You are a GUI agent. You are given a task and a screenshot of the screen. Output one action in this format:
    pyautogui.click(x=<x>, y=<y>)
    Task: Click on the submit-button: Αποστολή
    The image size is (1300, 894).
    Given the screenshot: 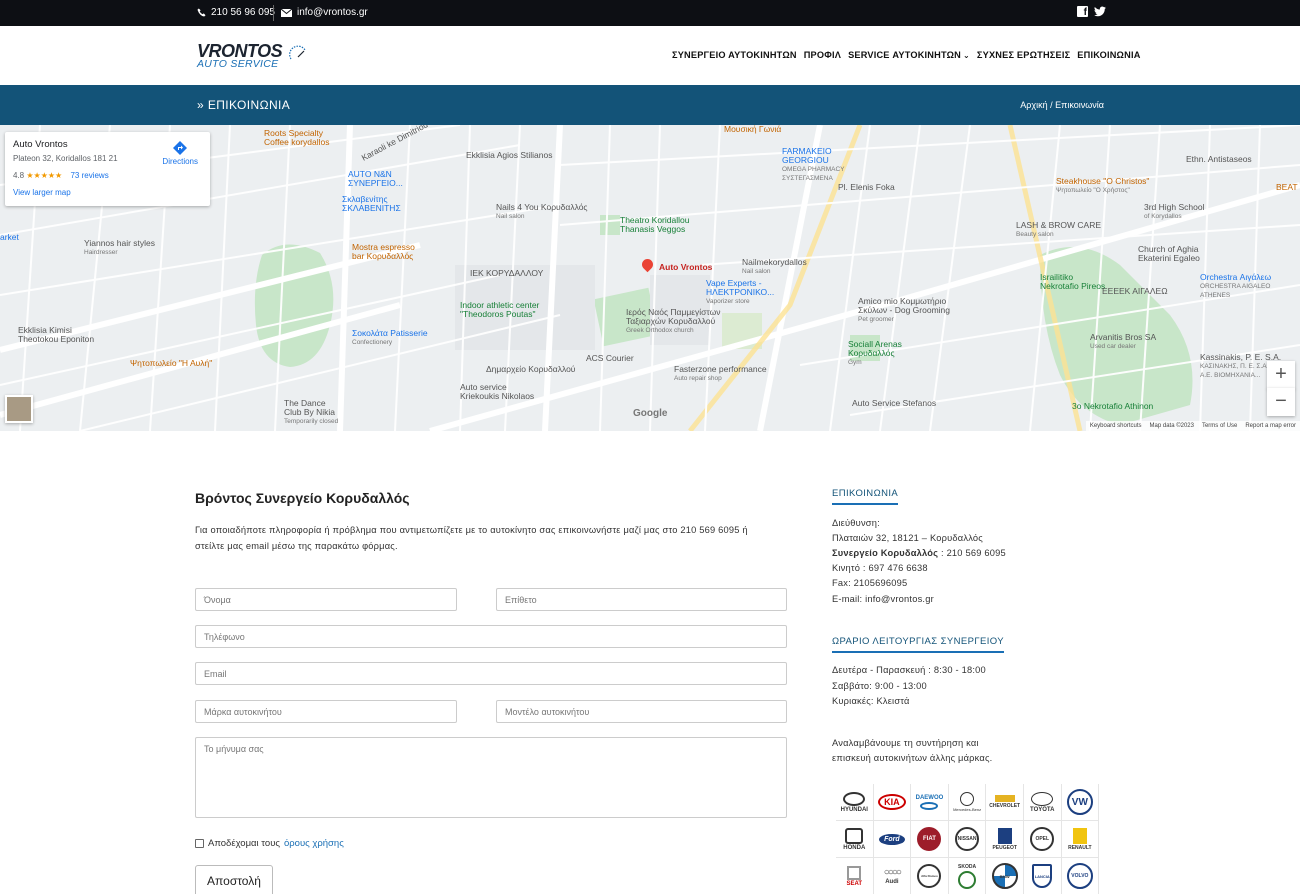 What is the action you would take?
    pyautogui.click(x=234, y=879)
    